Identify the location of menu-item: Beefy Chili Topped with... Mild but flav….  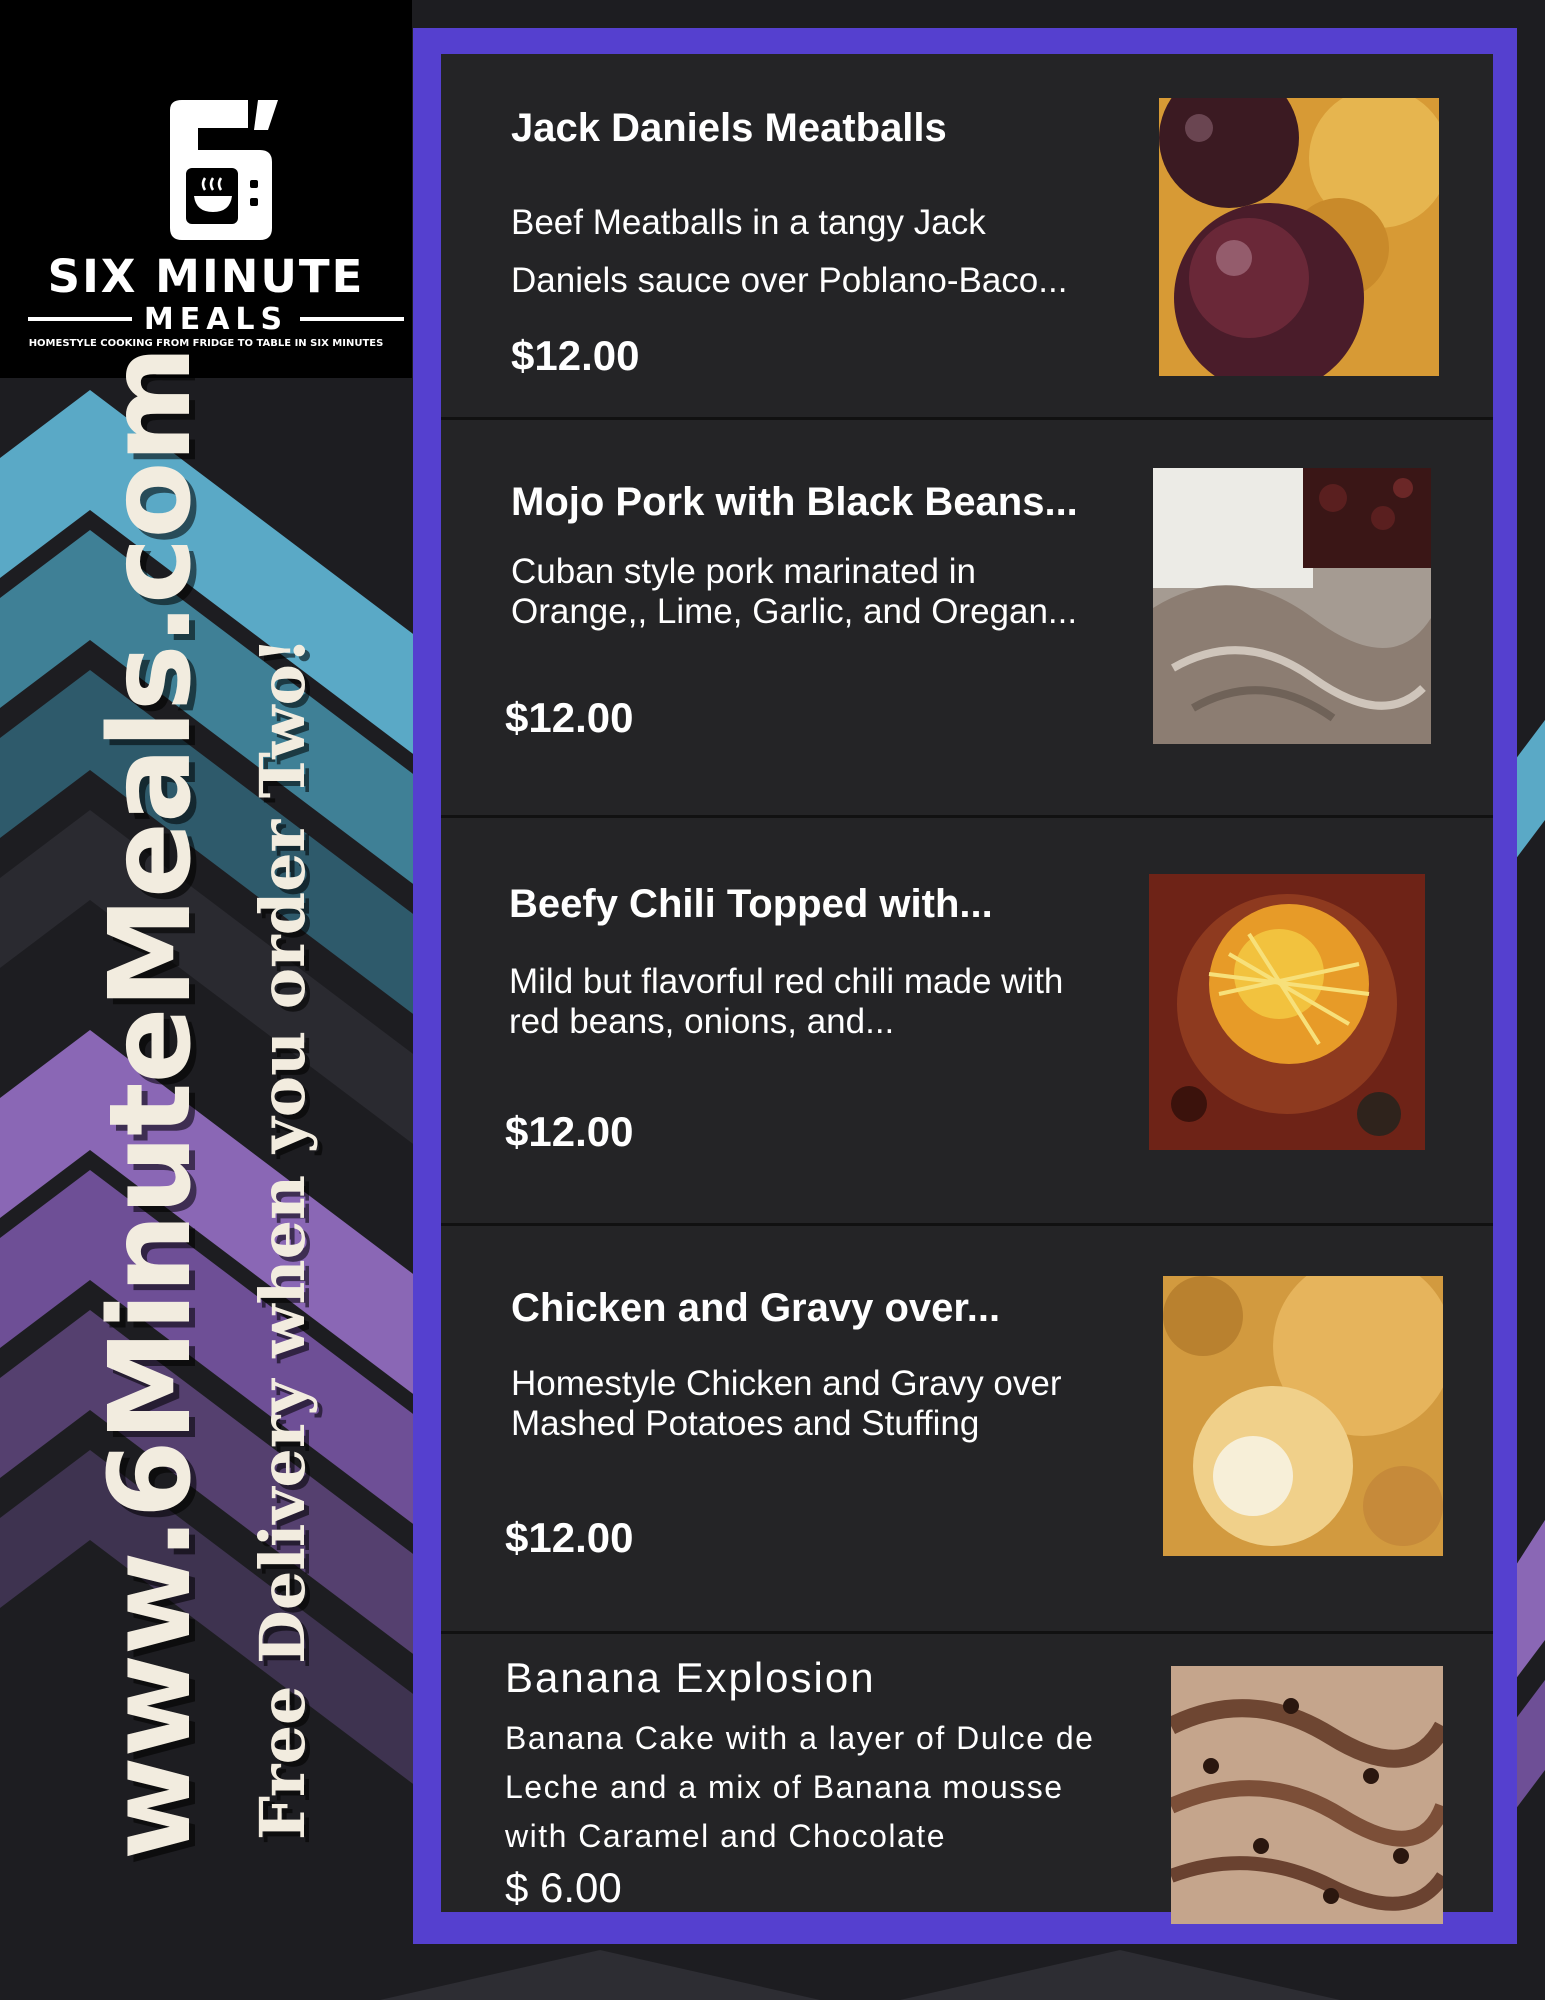
(967, 1022).